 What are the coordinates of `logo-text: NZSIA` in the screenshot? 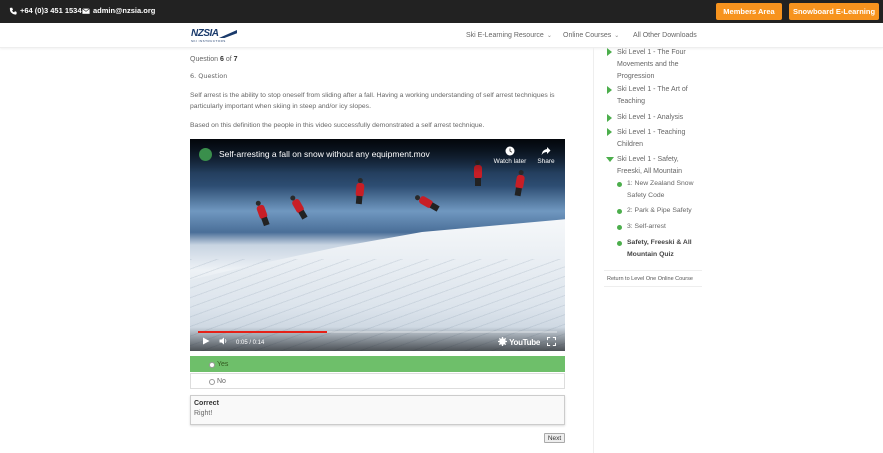 It's located at (205, 33).